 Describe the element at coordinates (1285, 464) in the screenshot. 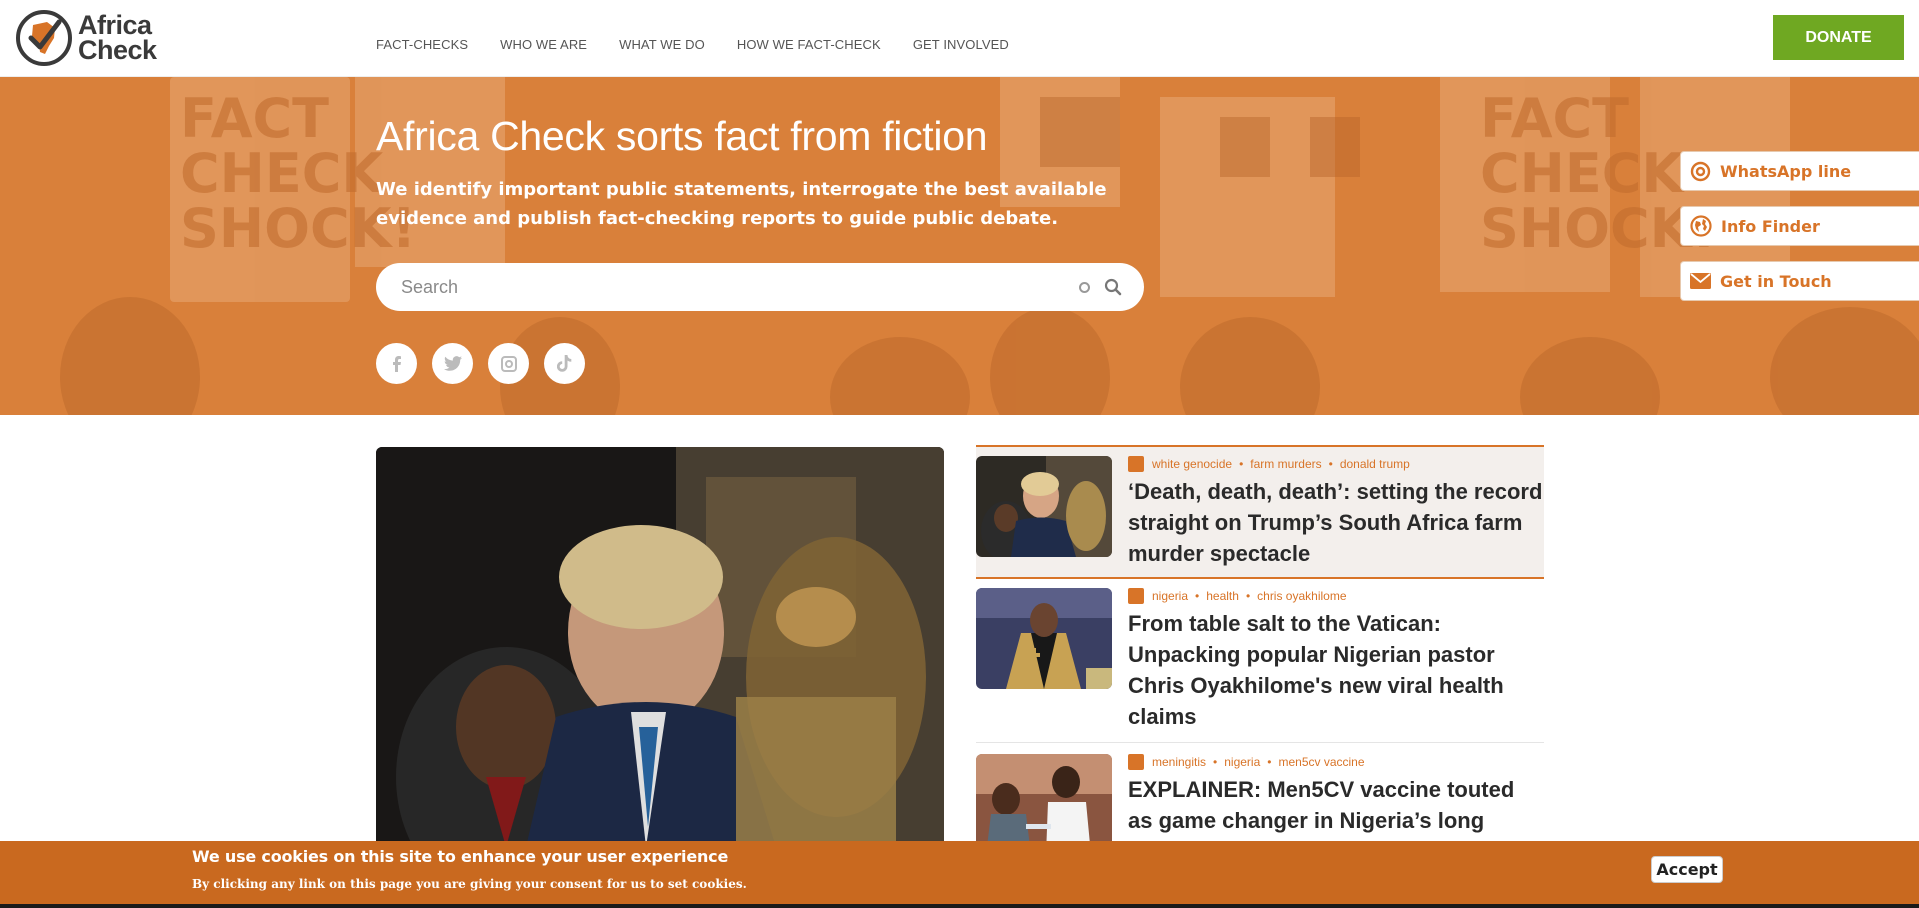

I see `tag-farm-murders: farm murders` at that location.